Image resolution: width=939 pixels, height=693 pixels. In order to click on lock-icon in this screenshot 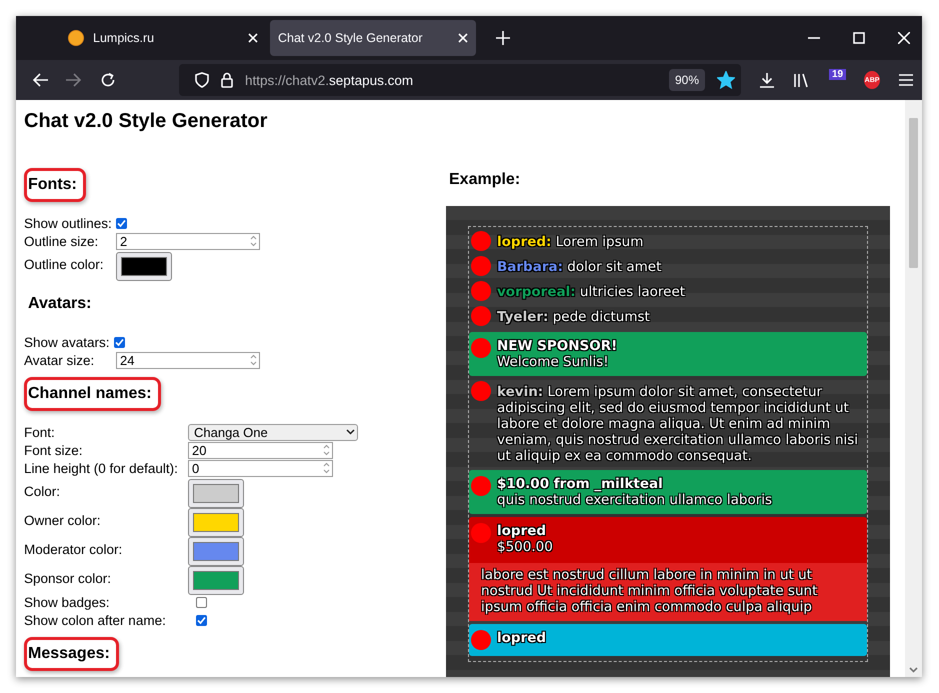, I will do `click(227, 80)`.